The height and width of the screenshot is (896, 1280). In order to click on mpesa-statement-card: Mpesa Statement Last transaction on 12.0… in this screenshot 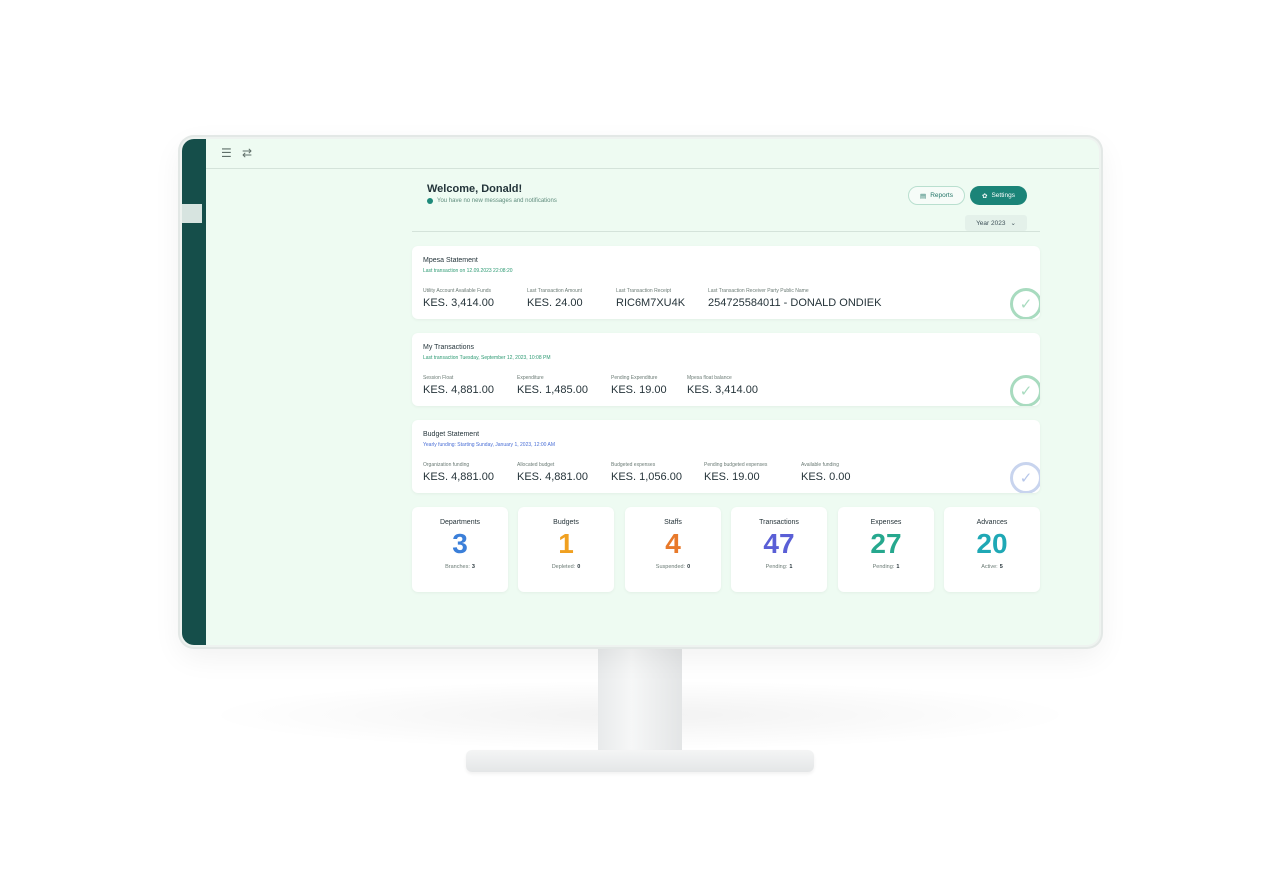, I will do `click(726, 282)`.